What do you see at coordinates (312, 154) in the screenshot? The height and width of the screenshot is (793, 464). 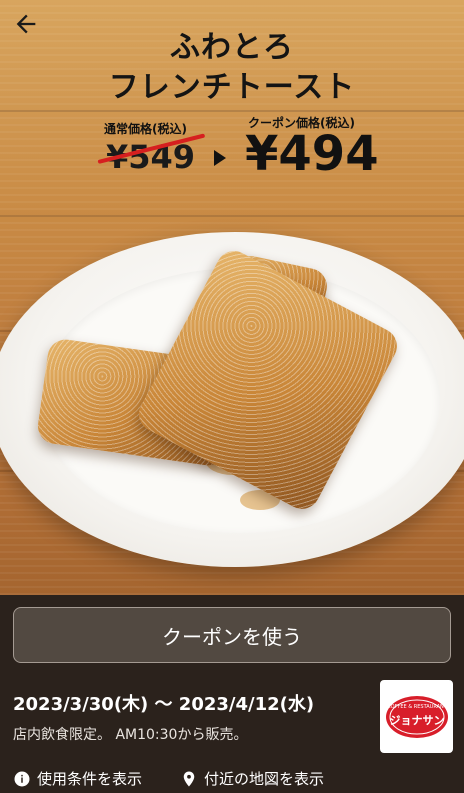 I see `coupon-price: ¥494` at bounding box center [312, 154].